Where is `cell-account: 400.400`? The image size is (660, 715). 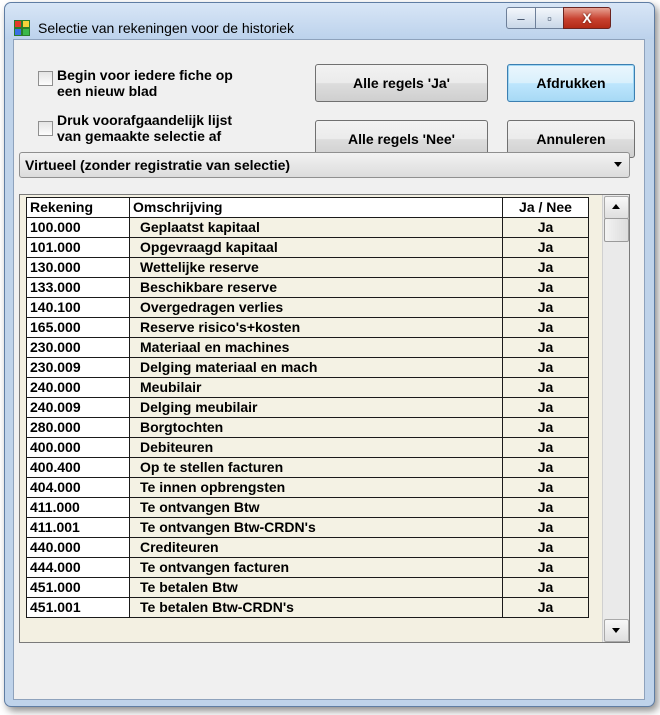
cell-account: 400.400 is located at coordinates (78, 467).